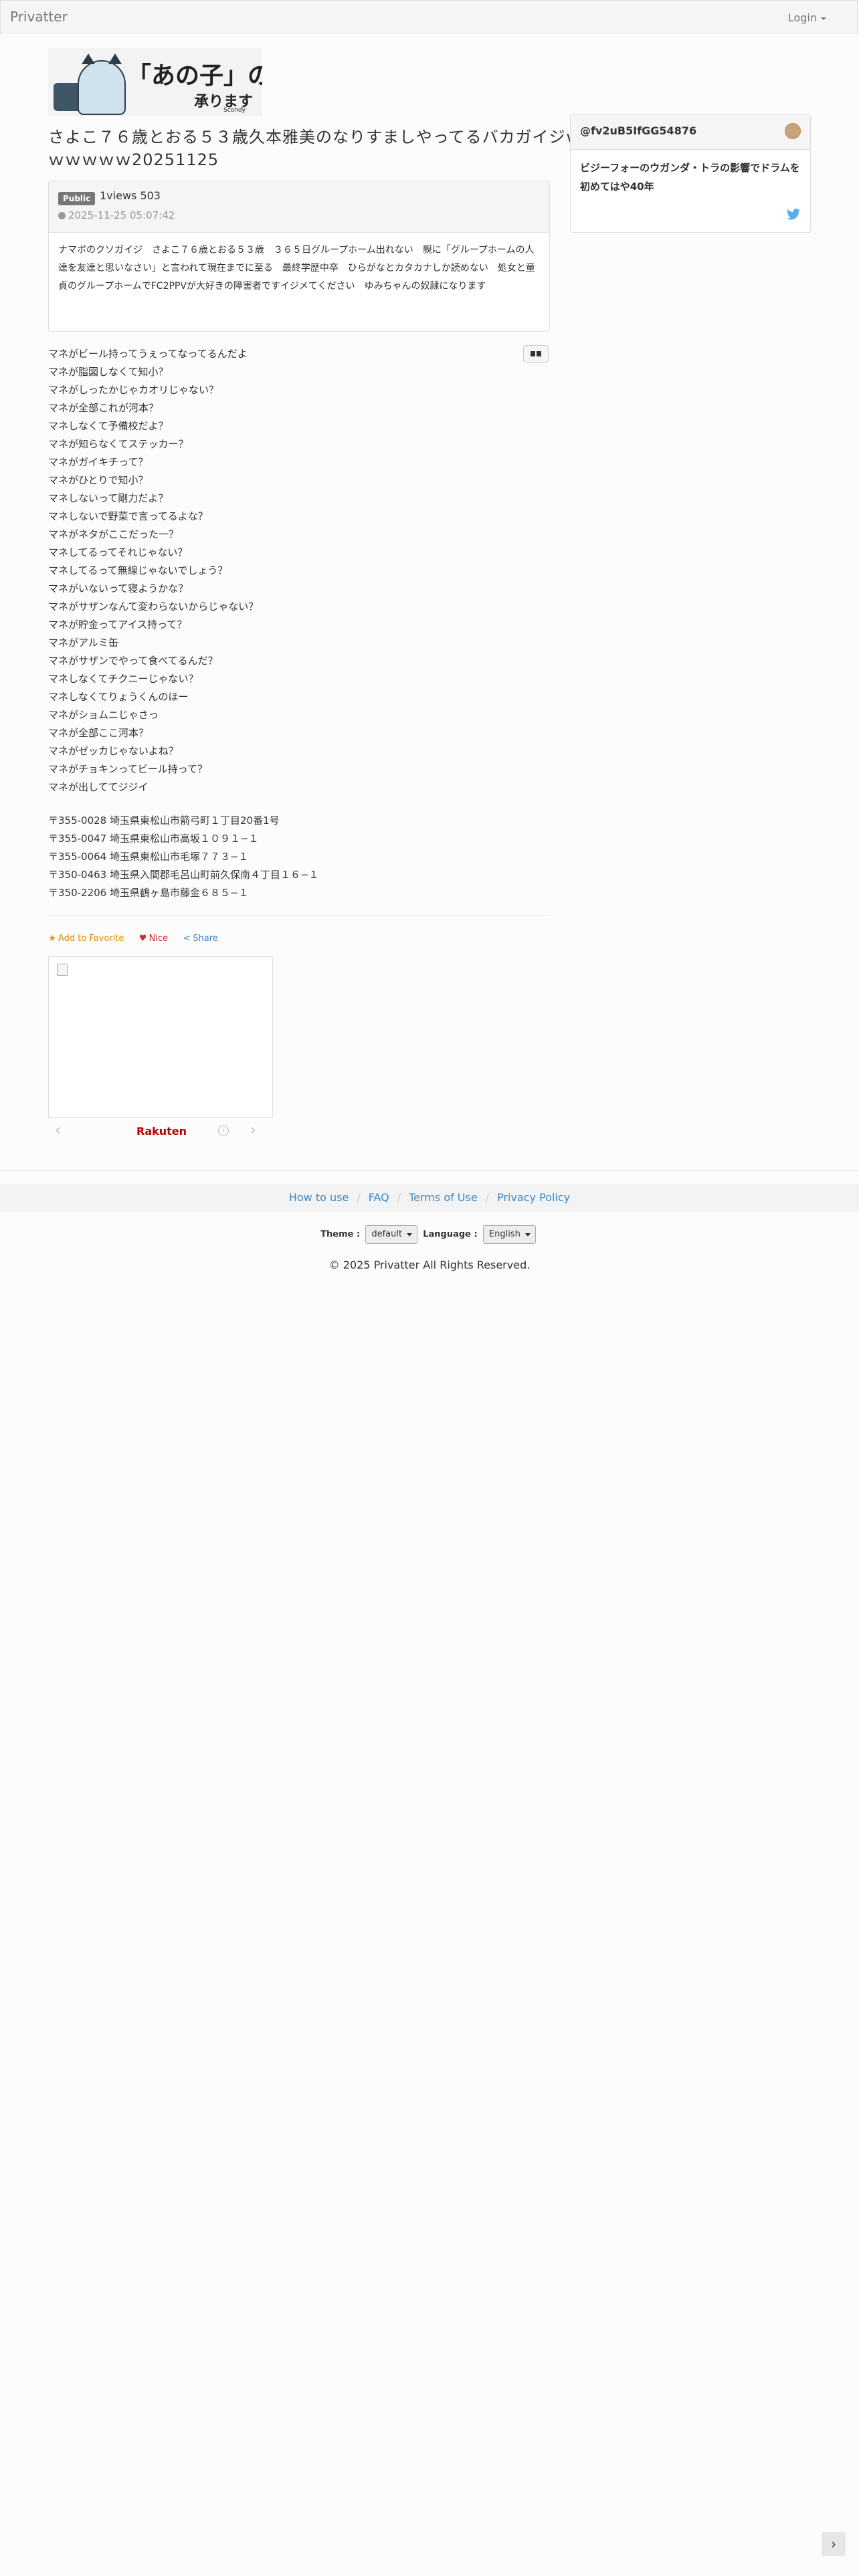 The image size is (859, 2576). I want to click on add-to-favorite-label: Add to Favorite, so click(91, 939).